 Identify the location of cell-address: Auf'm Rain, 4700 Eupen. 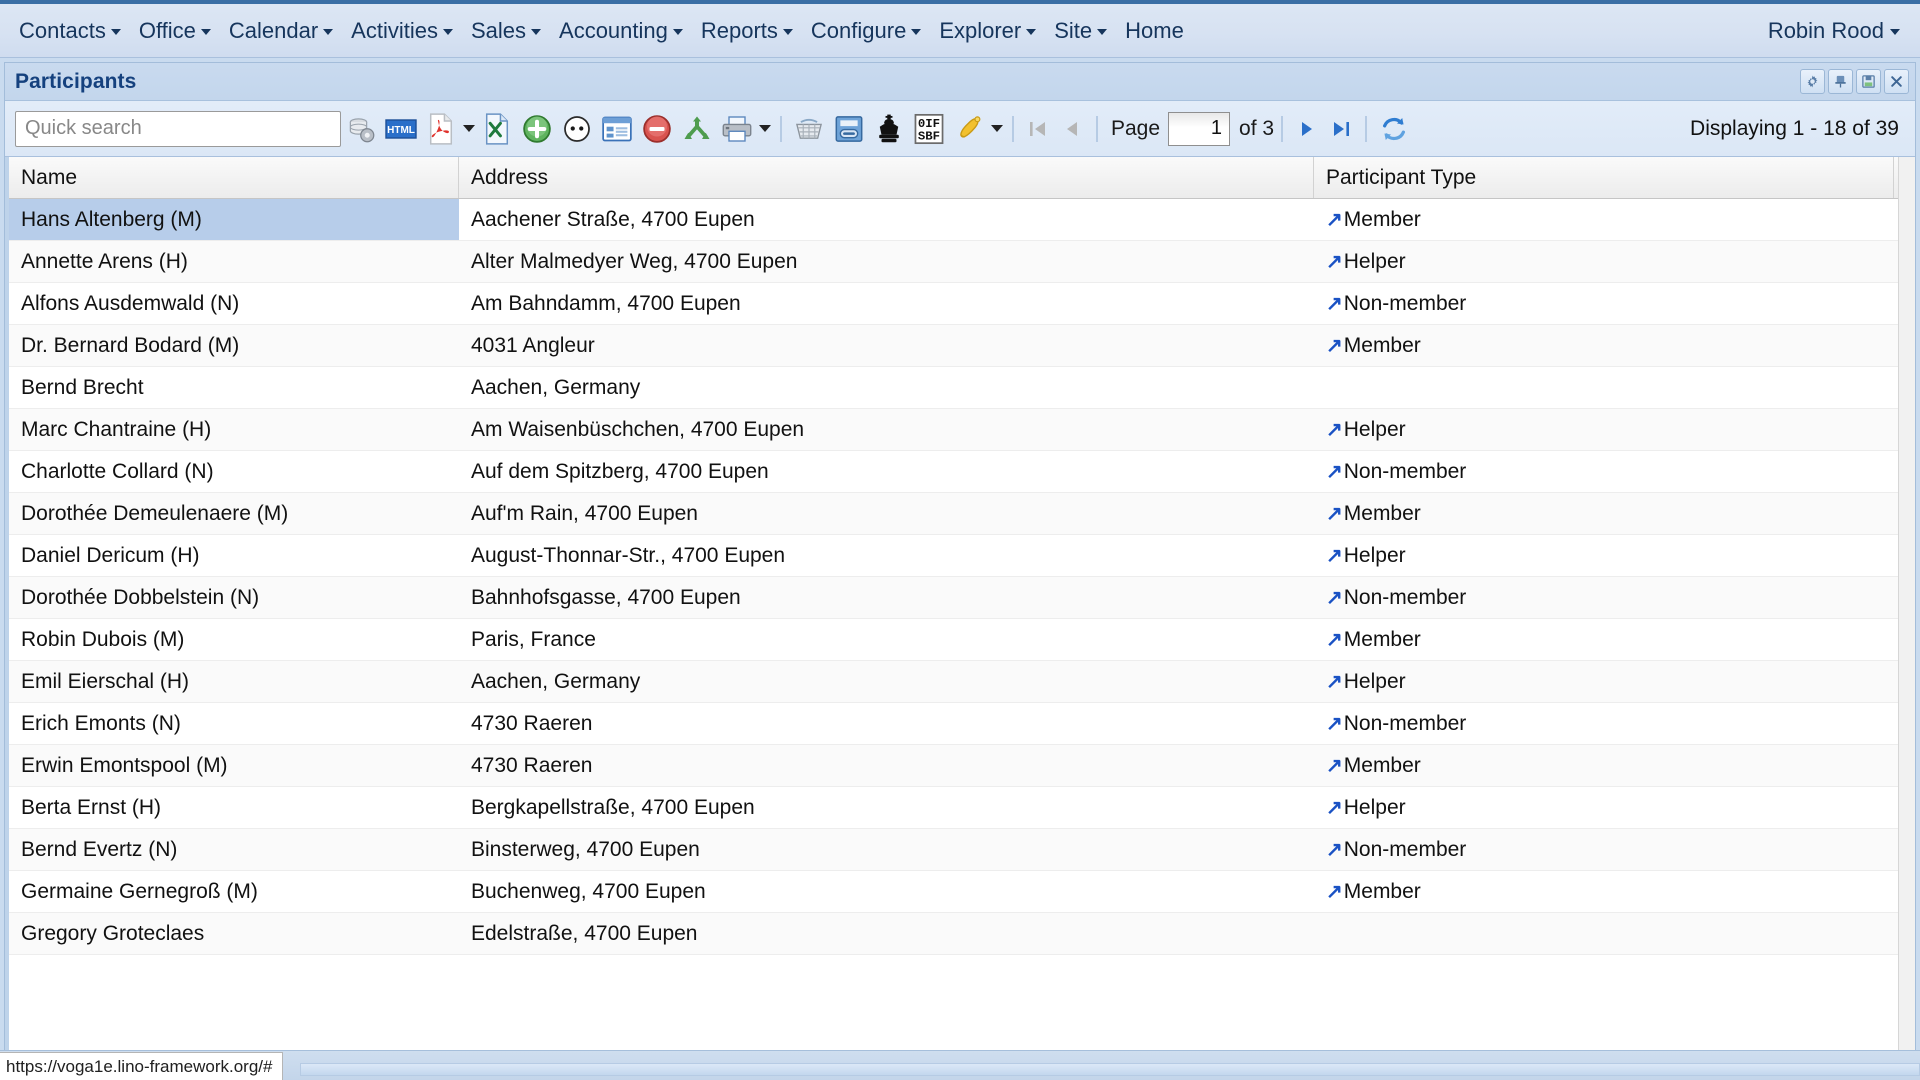
(886, 513).